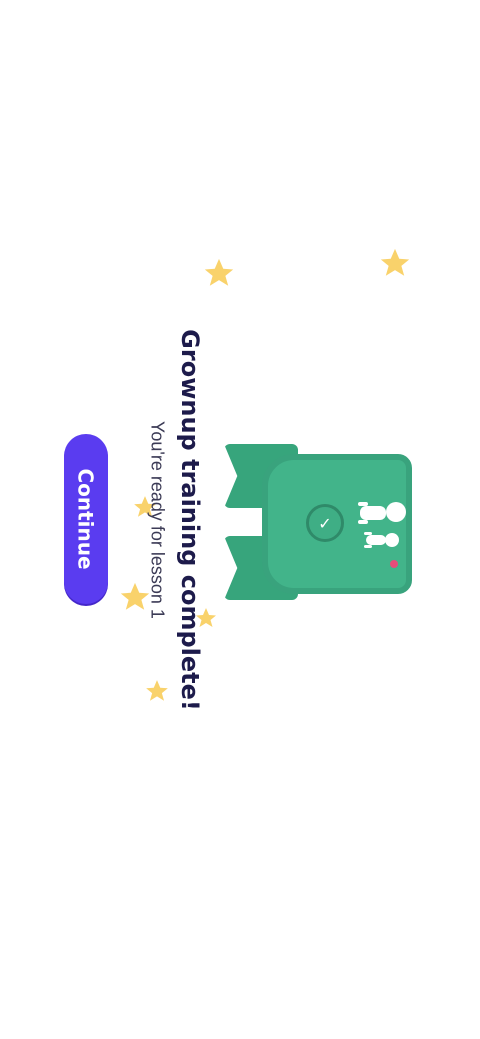  What do you see at coordinates (382, 525) in the screenshot?
I see `grownup-and-child-icon` at bounding box center [382, 525].